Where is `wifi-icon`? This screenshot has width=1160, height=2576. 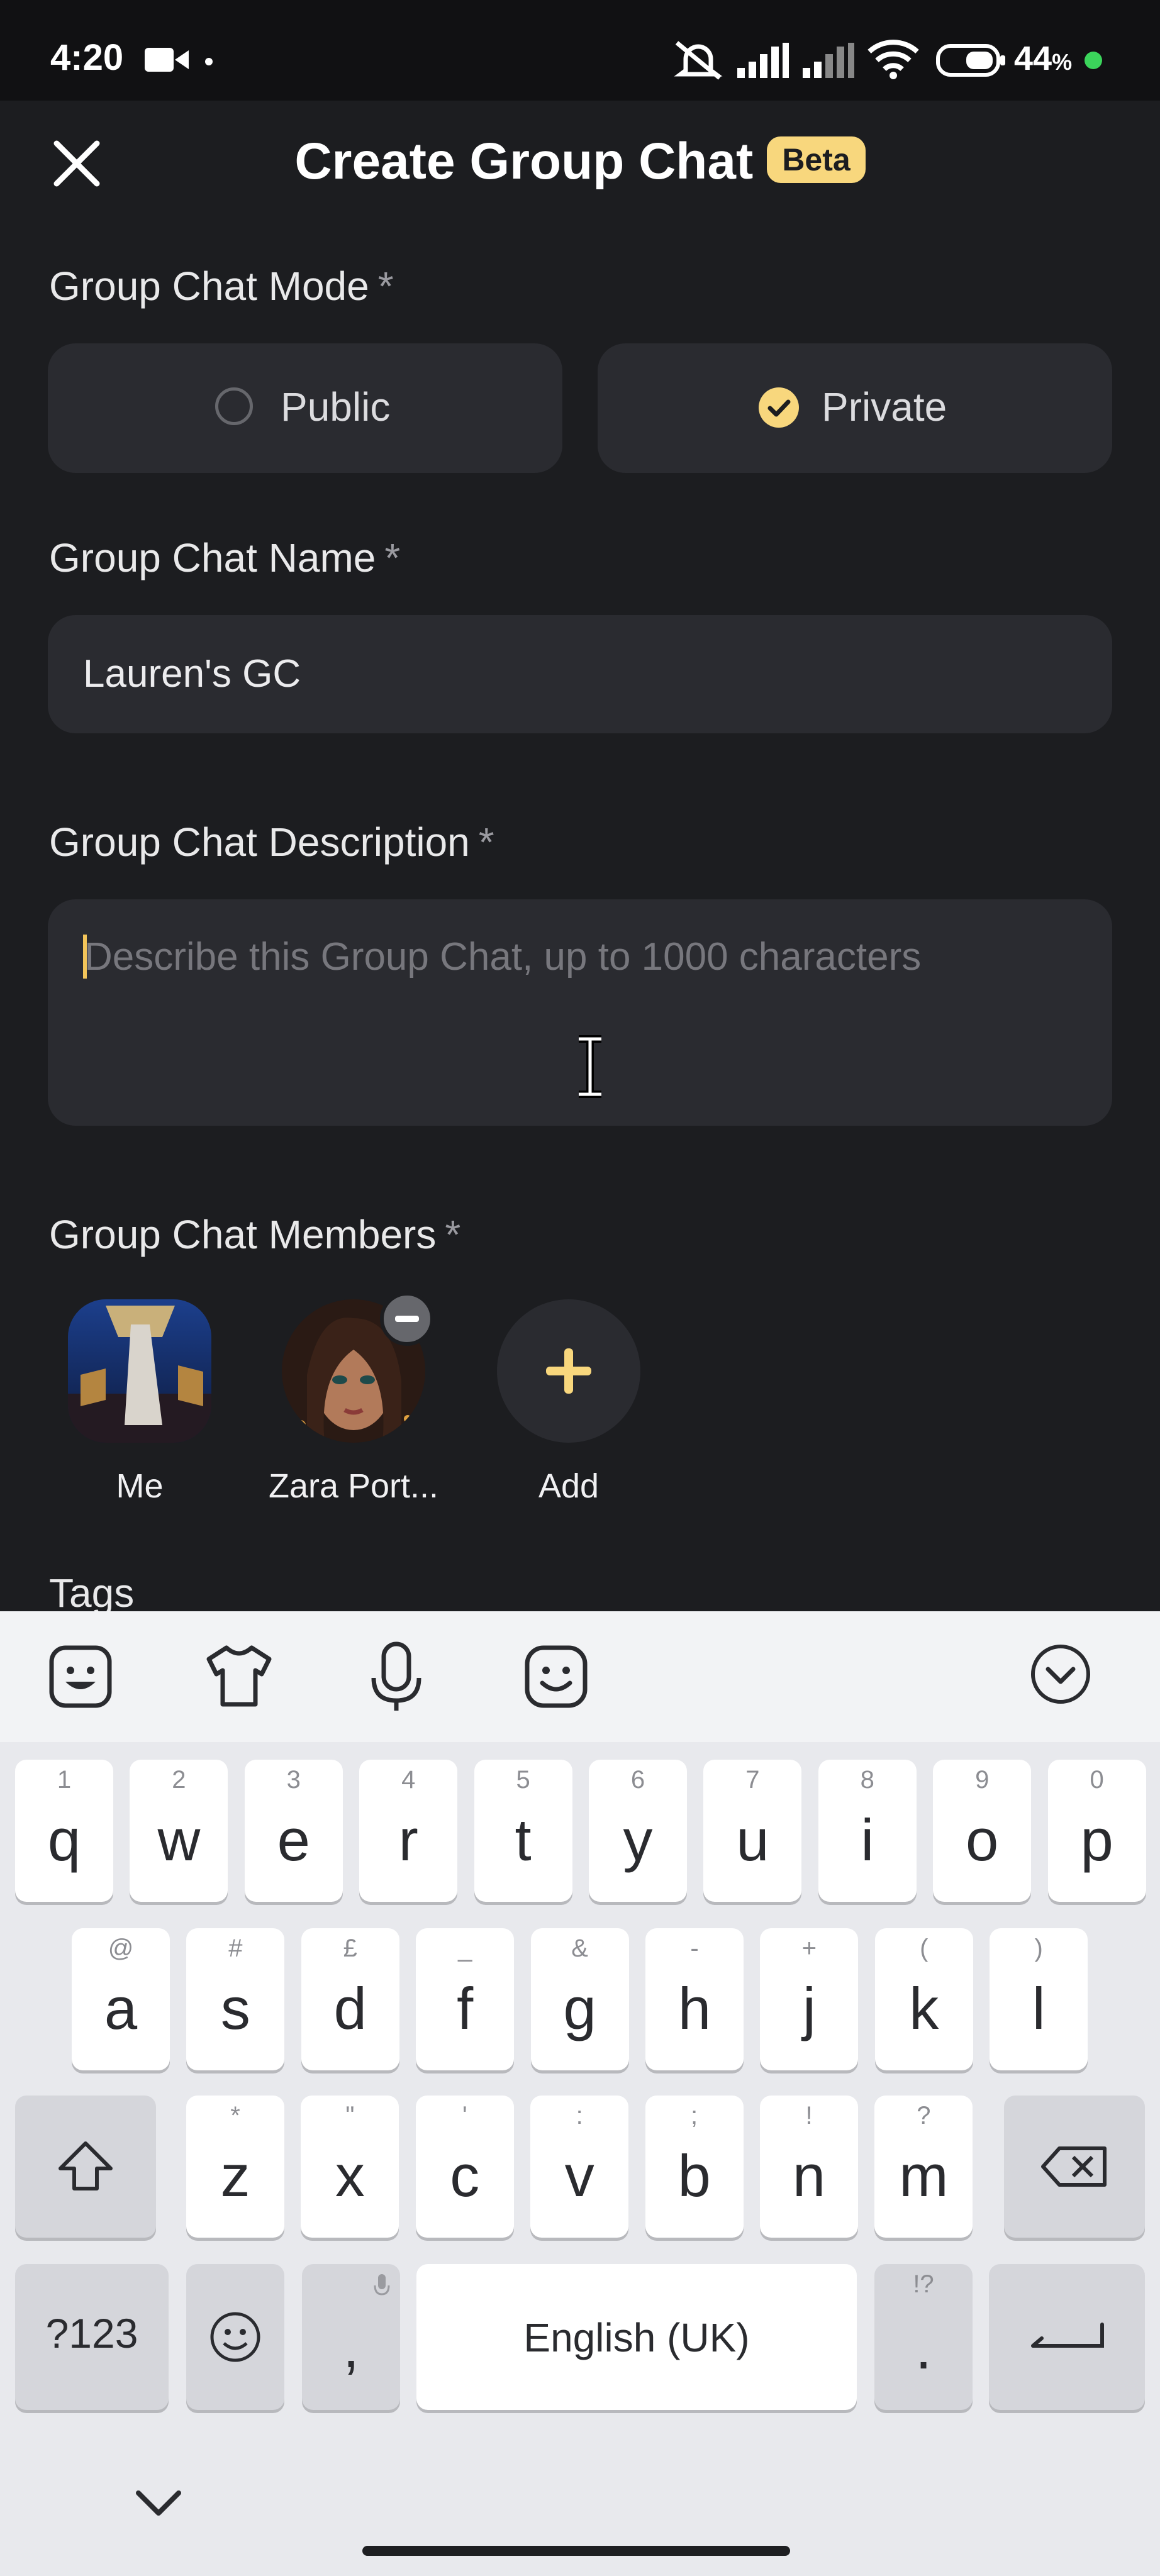
wifi-icon is located at coordinates (893, 59).